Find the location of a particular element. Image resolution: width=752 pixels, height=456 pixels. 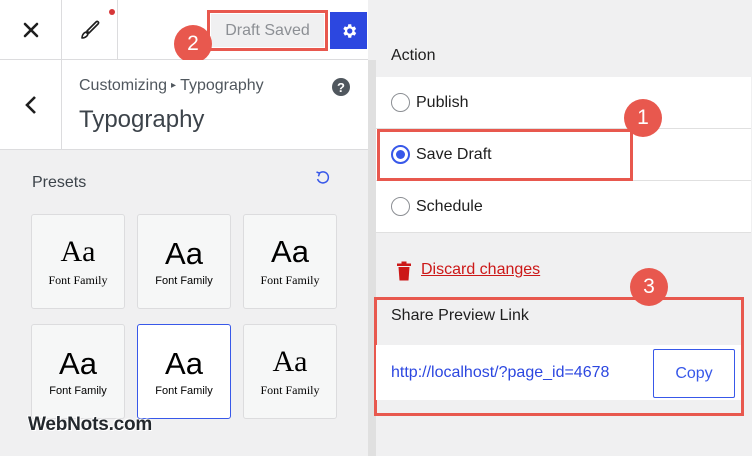

breadcrumb: Customizing ▸ Typography is located at coordinates (171, 86).